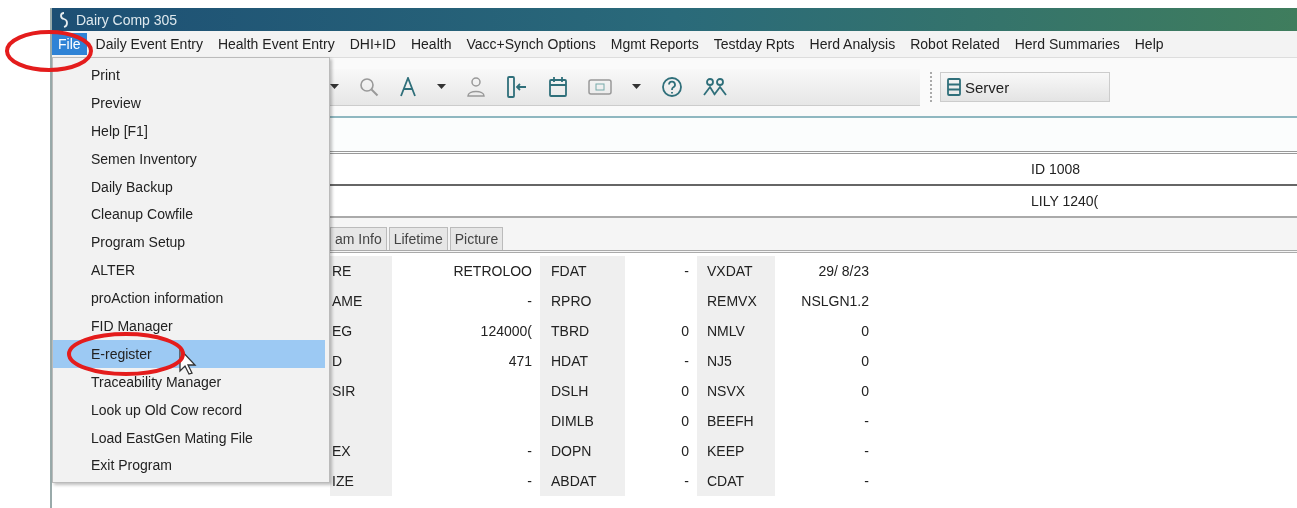 This screenshot has height=508, width=1297. What do you see at coordinates (531, 44) in the screenshot?
I see `menu-item: Vacc+Synch Options` at bounding box center [531, 44].